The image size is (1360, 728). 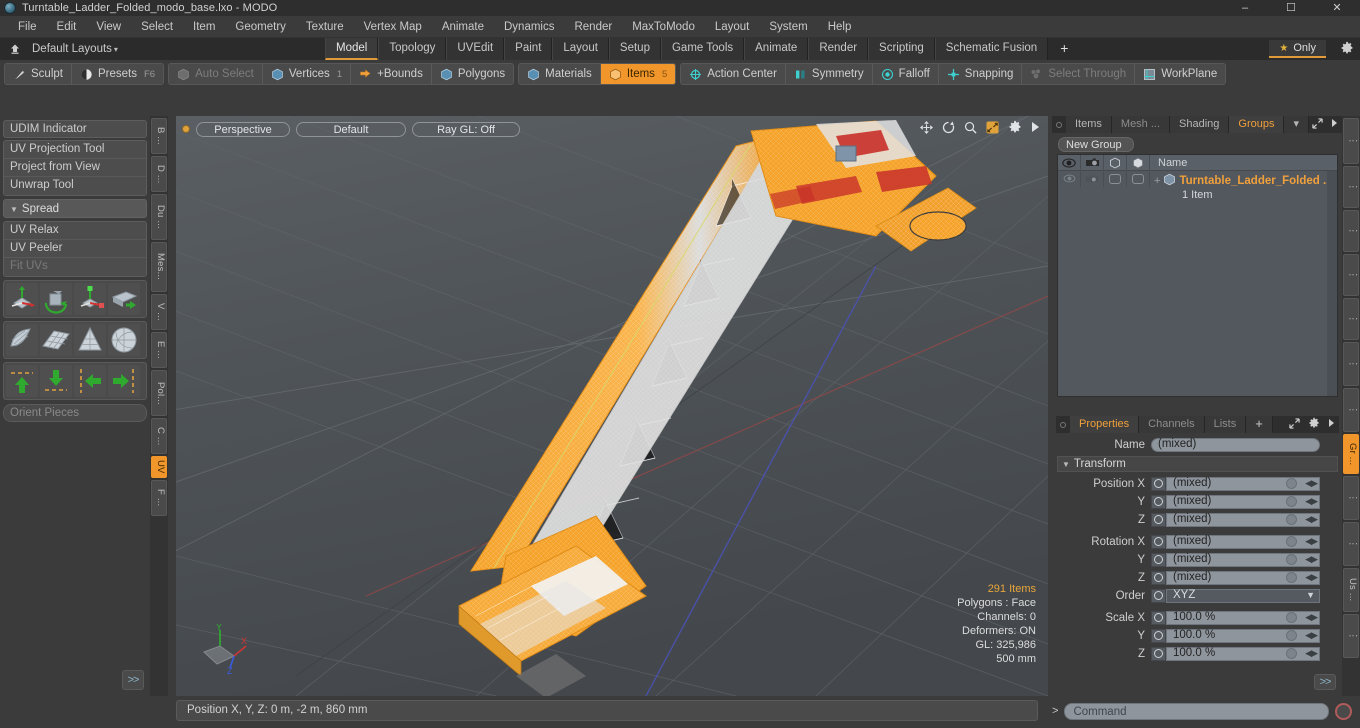 What do you see at coordinates (1243, 653) in the screenshot?
I see `scale-z-input: 100.0 % ◀▶` at bounding box center [1243, 653].